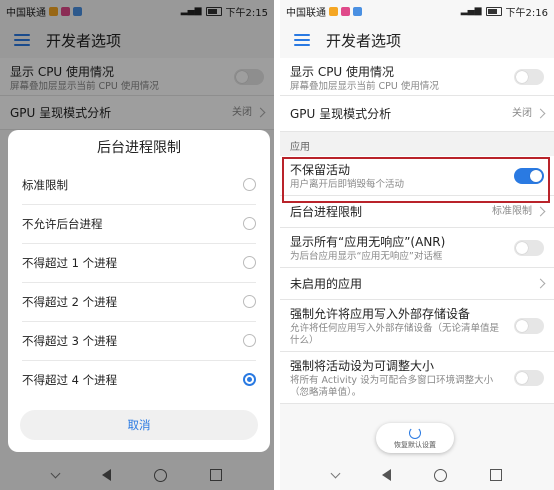 This screenshot has width=554, height=490. I want to click on back-icon, so click(386, 475).